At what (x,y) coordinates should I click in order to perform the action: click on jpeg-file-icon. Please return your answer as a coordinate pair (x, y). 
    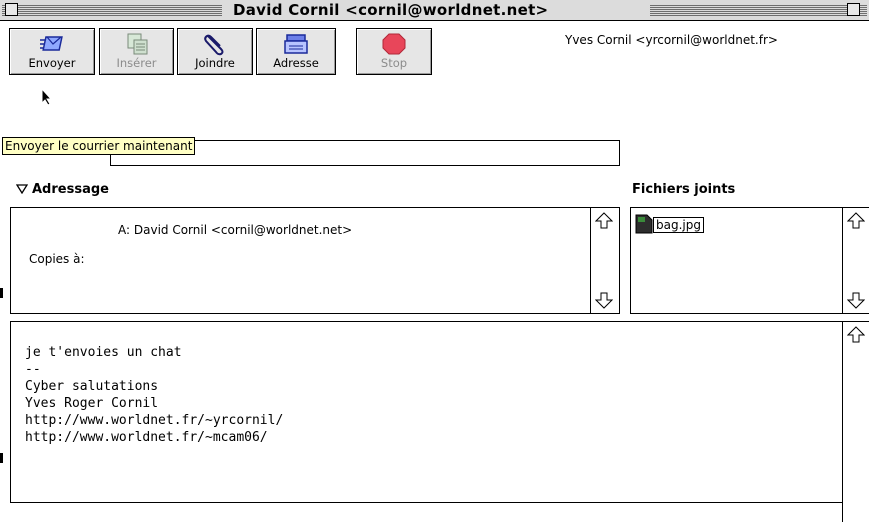
    Looking at the image, I should click on (644, 224).